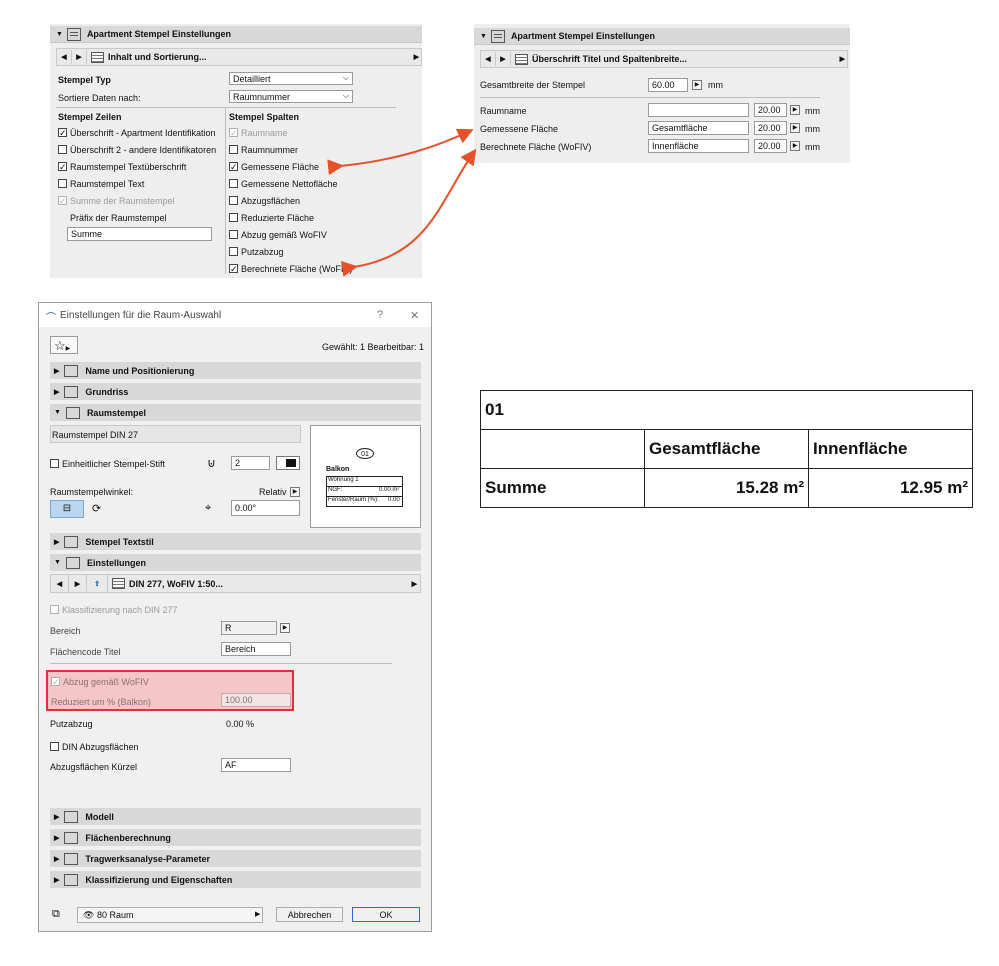 The height and width of the screenshot is (966, 999). Describe the element at coordinates (54, 463) in the screenshot. I see `einheitlicher-checkbox` at that location.